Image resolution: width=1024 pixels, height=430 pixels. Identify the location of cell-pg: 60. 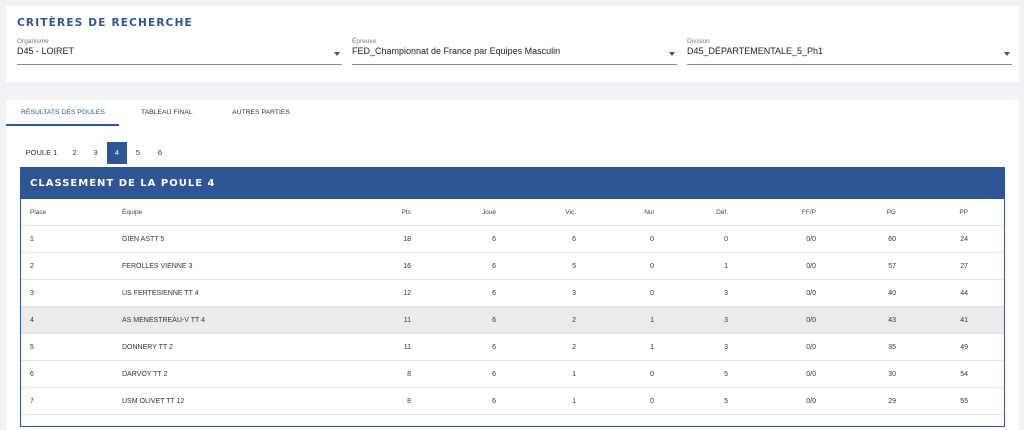
(892, 239).